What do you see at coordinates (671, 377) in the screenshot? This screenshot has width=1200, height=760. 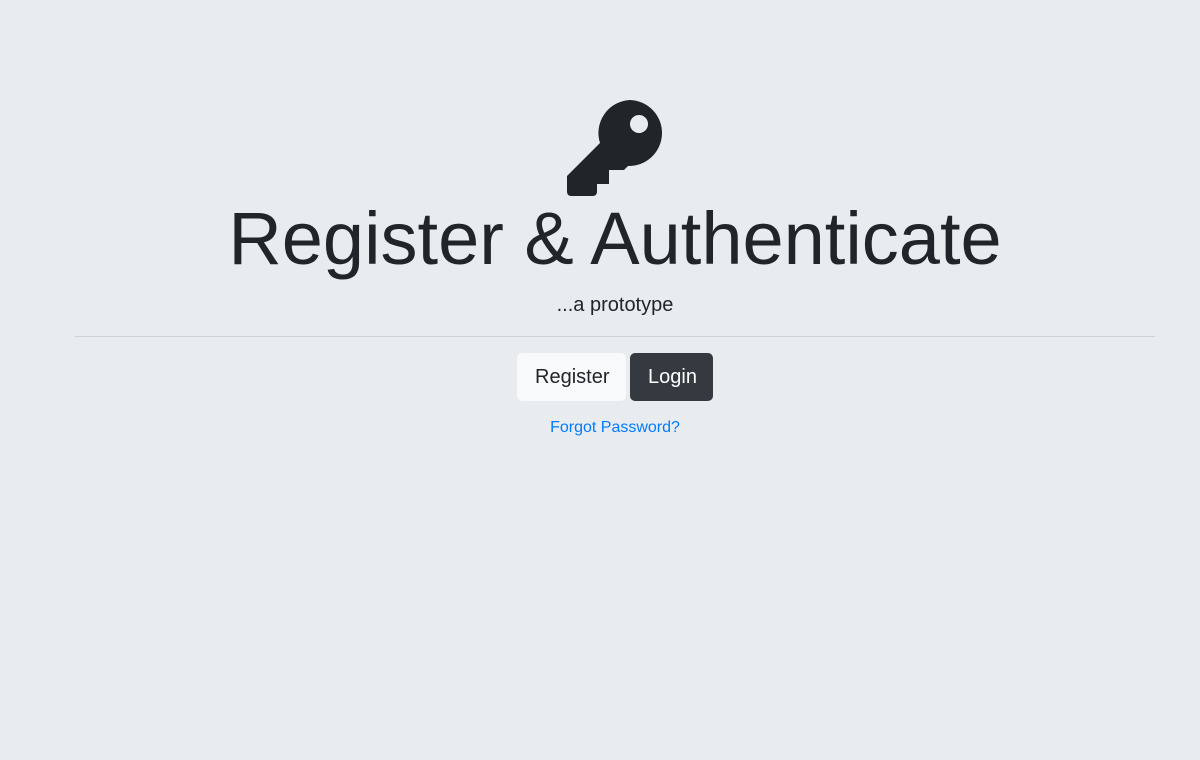 I see `login-button: Login` at bounding box center [671, 377].